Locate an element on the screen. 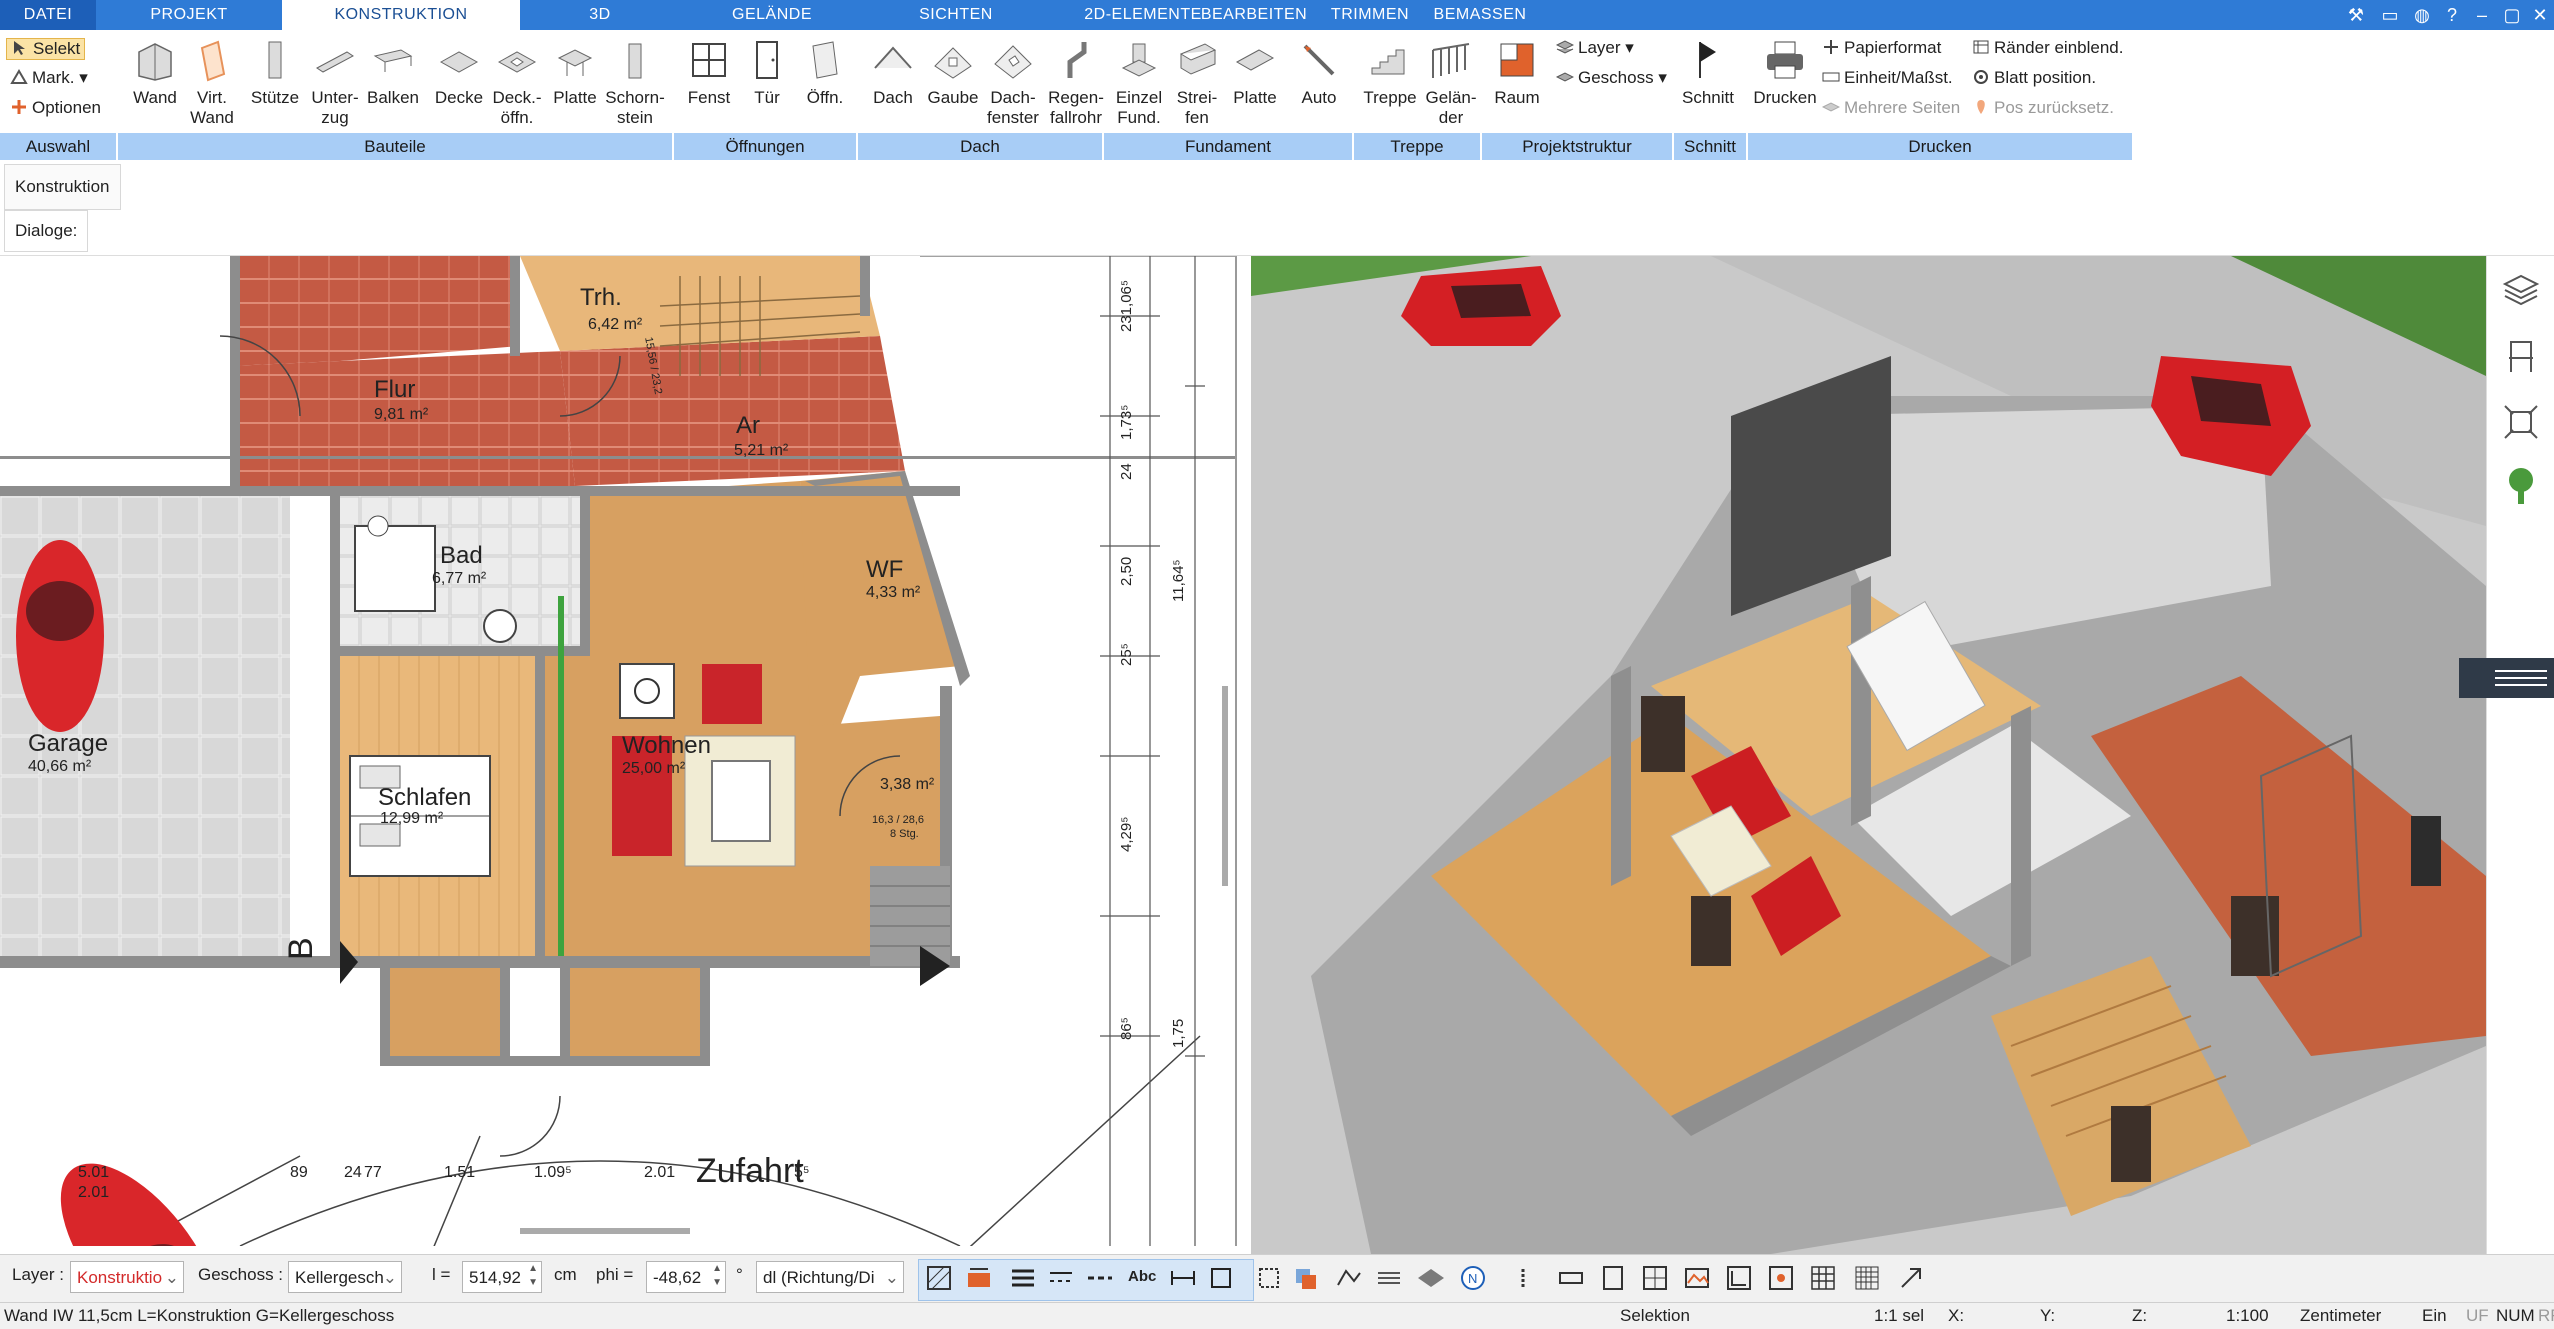 The height and width of the screenshot is (1329, 2554). geschoss-dropdown: Geschoss ▾ is located at coordinates (1611, 78).